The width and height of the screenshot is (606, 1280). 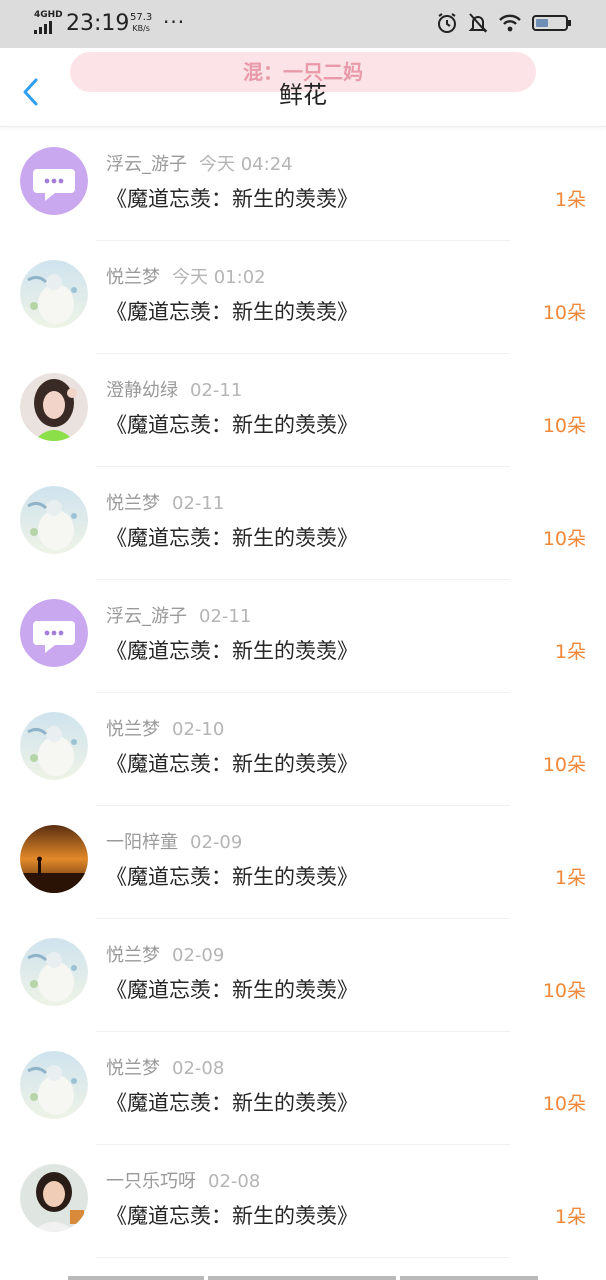 I want to click on flower-record-row: 悦兰梦 02-10 《魔道忘羡：新生的羡羡》 10朵, so click(x=303, y=749).